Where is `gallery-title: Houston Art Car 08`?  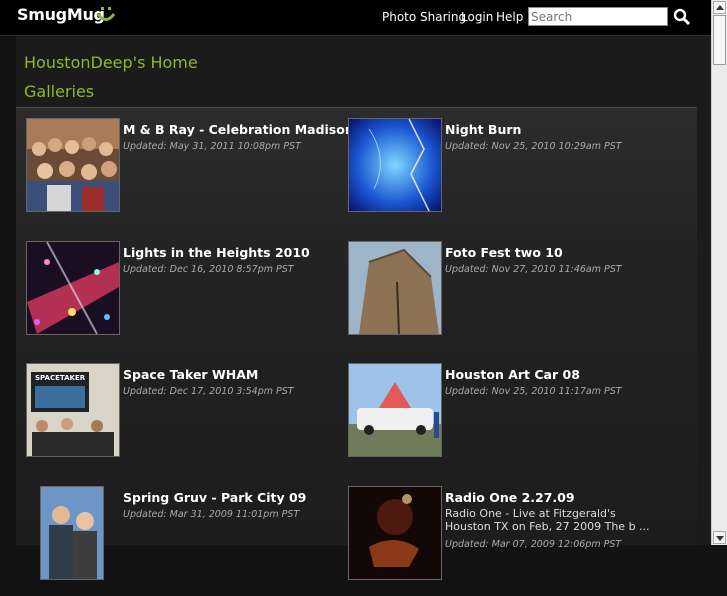 gallery-title: Houston Art Car 08 is located at coordinates (512, 374).